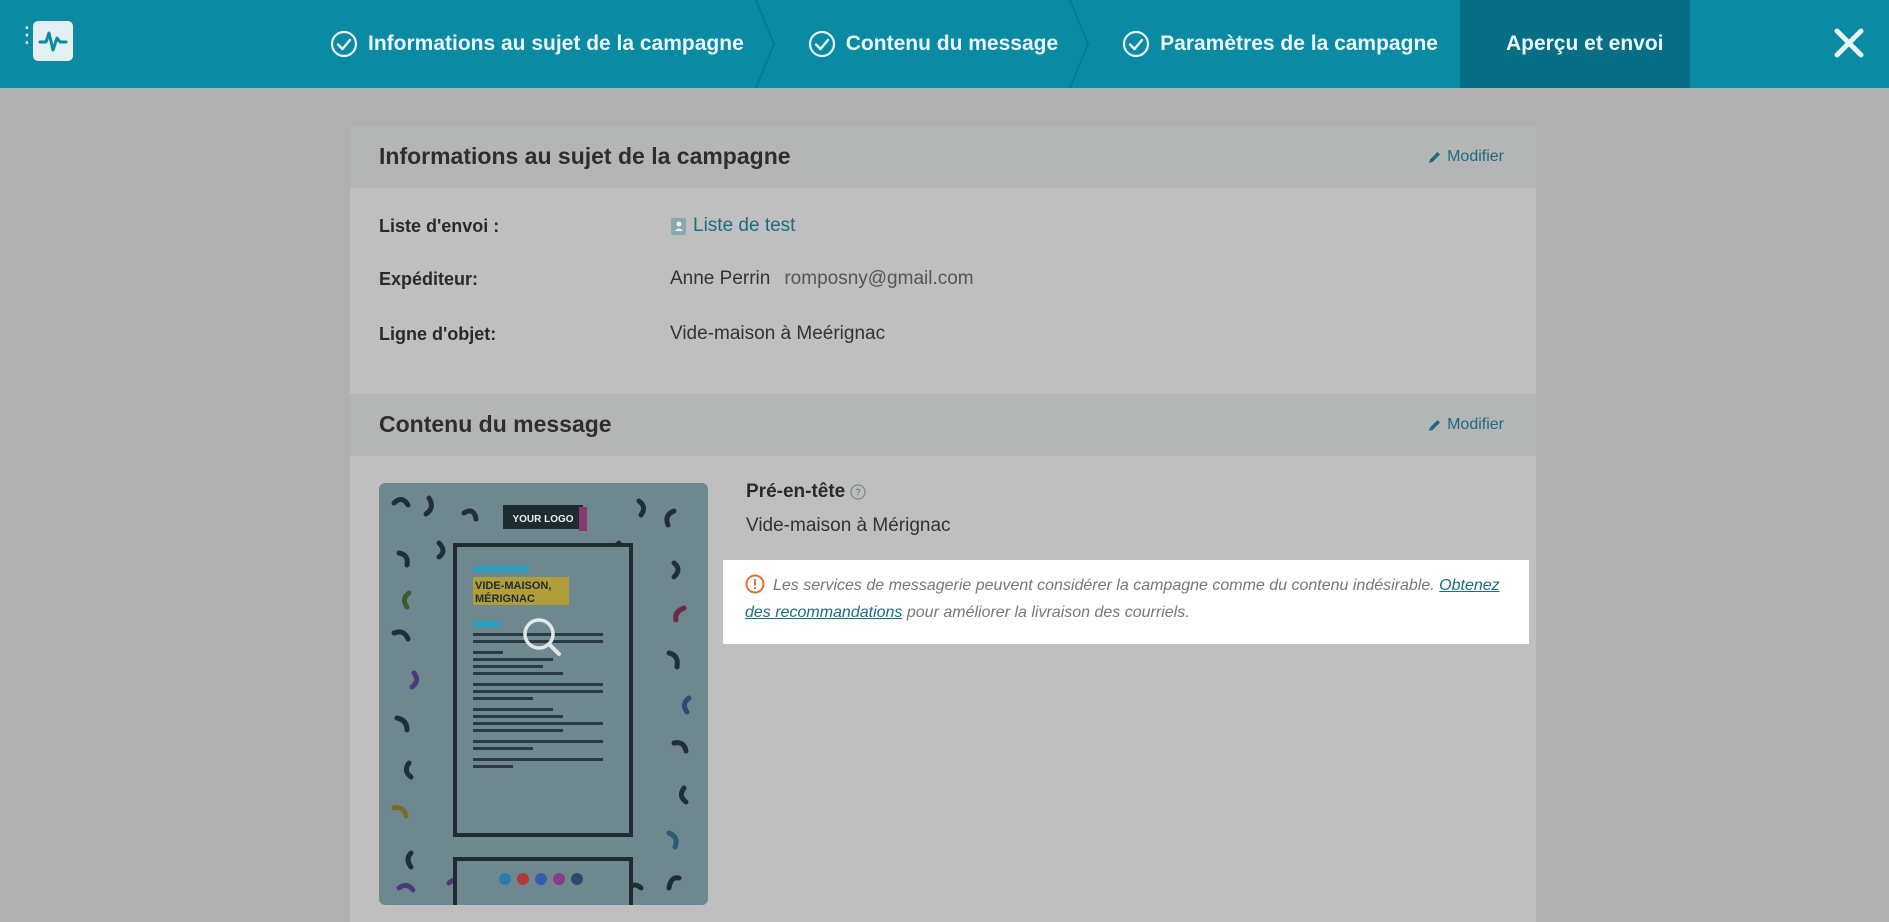 The image size is (1889, 922). I want to click on step-label: Contenu du message, so click(952, 43).